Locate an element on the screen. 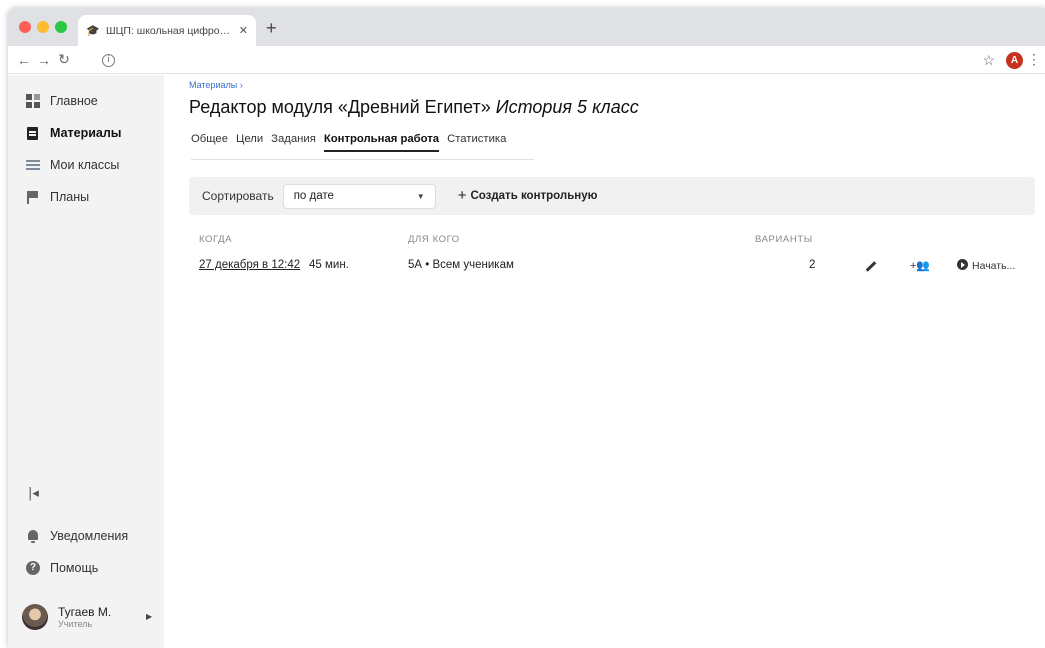 Image resolution: width=1045 pixels, height=648 pixels. module-title: Редактор модуля «Древний Египет» is located at coordinates (340, 107).